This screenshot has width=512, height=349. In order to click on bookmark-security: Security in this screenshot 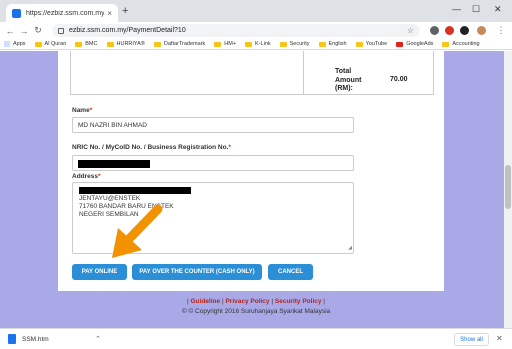, I will do `click(294, 44)`.